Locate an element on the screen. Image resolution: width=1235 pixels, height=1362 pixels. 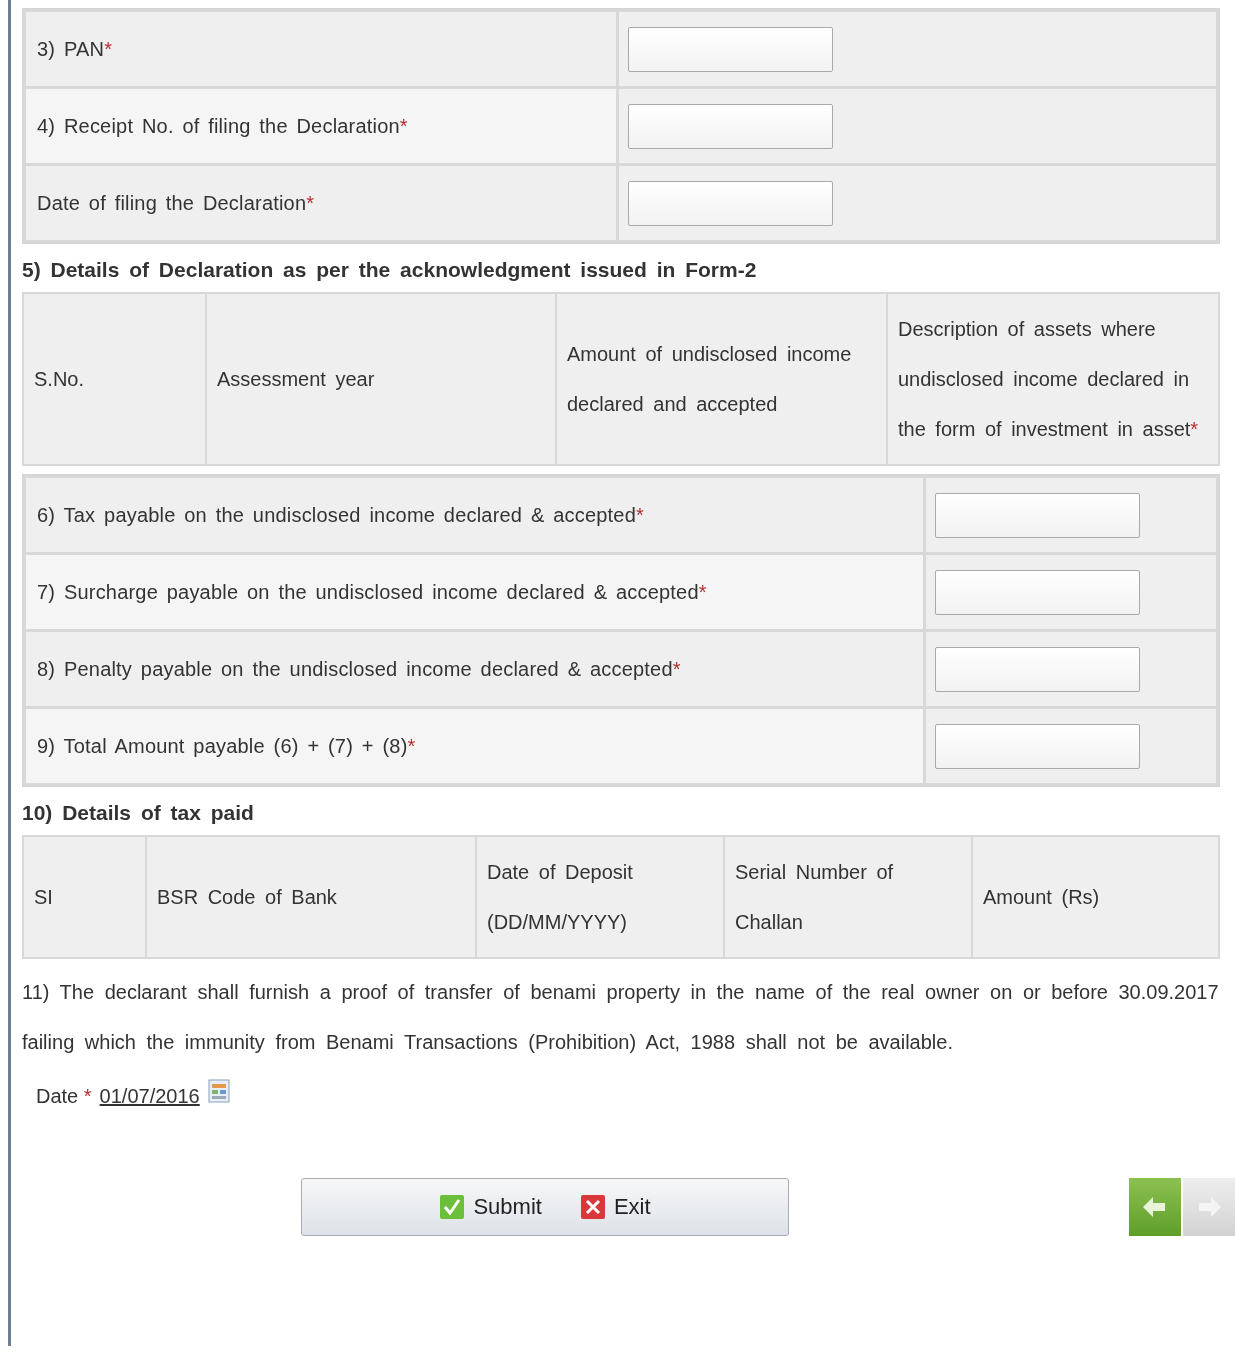
submit-button: Submit is located at coordinates (490, 1207).